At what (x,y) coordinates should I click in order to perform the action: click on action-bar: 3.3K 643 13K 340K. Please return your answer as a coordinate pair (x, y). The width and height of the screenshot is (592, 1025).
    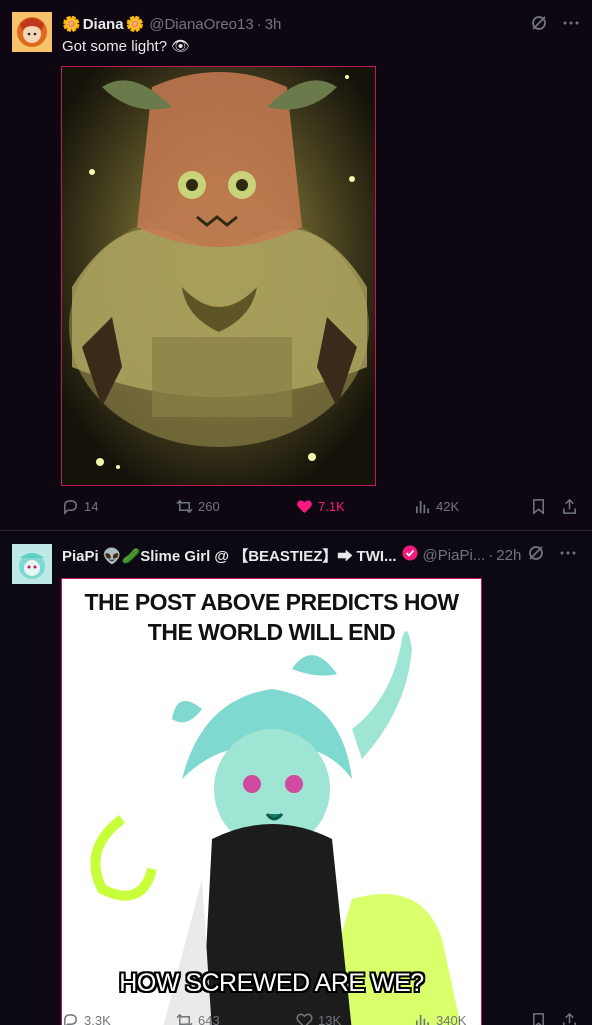
    Looking at the image, I should click on (321, 1018).